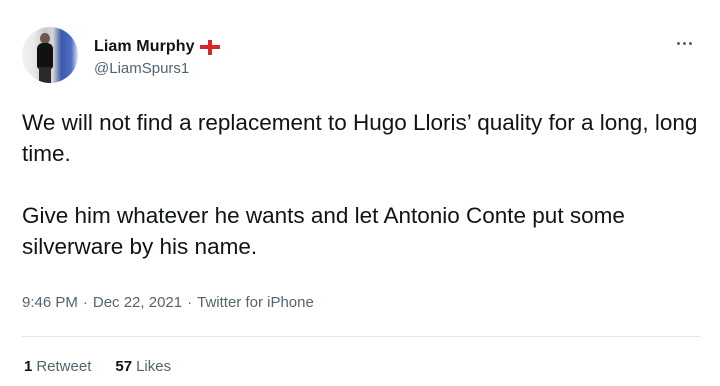  I want to click on more-options-icon, so click(687, 43).